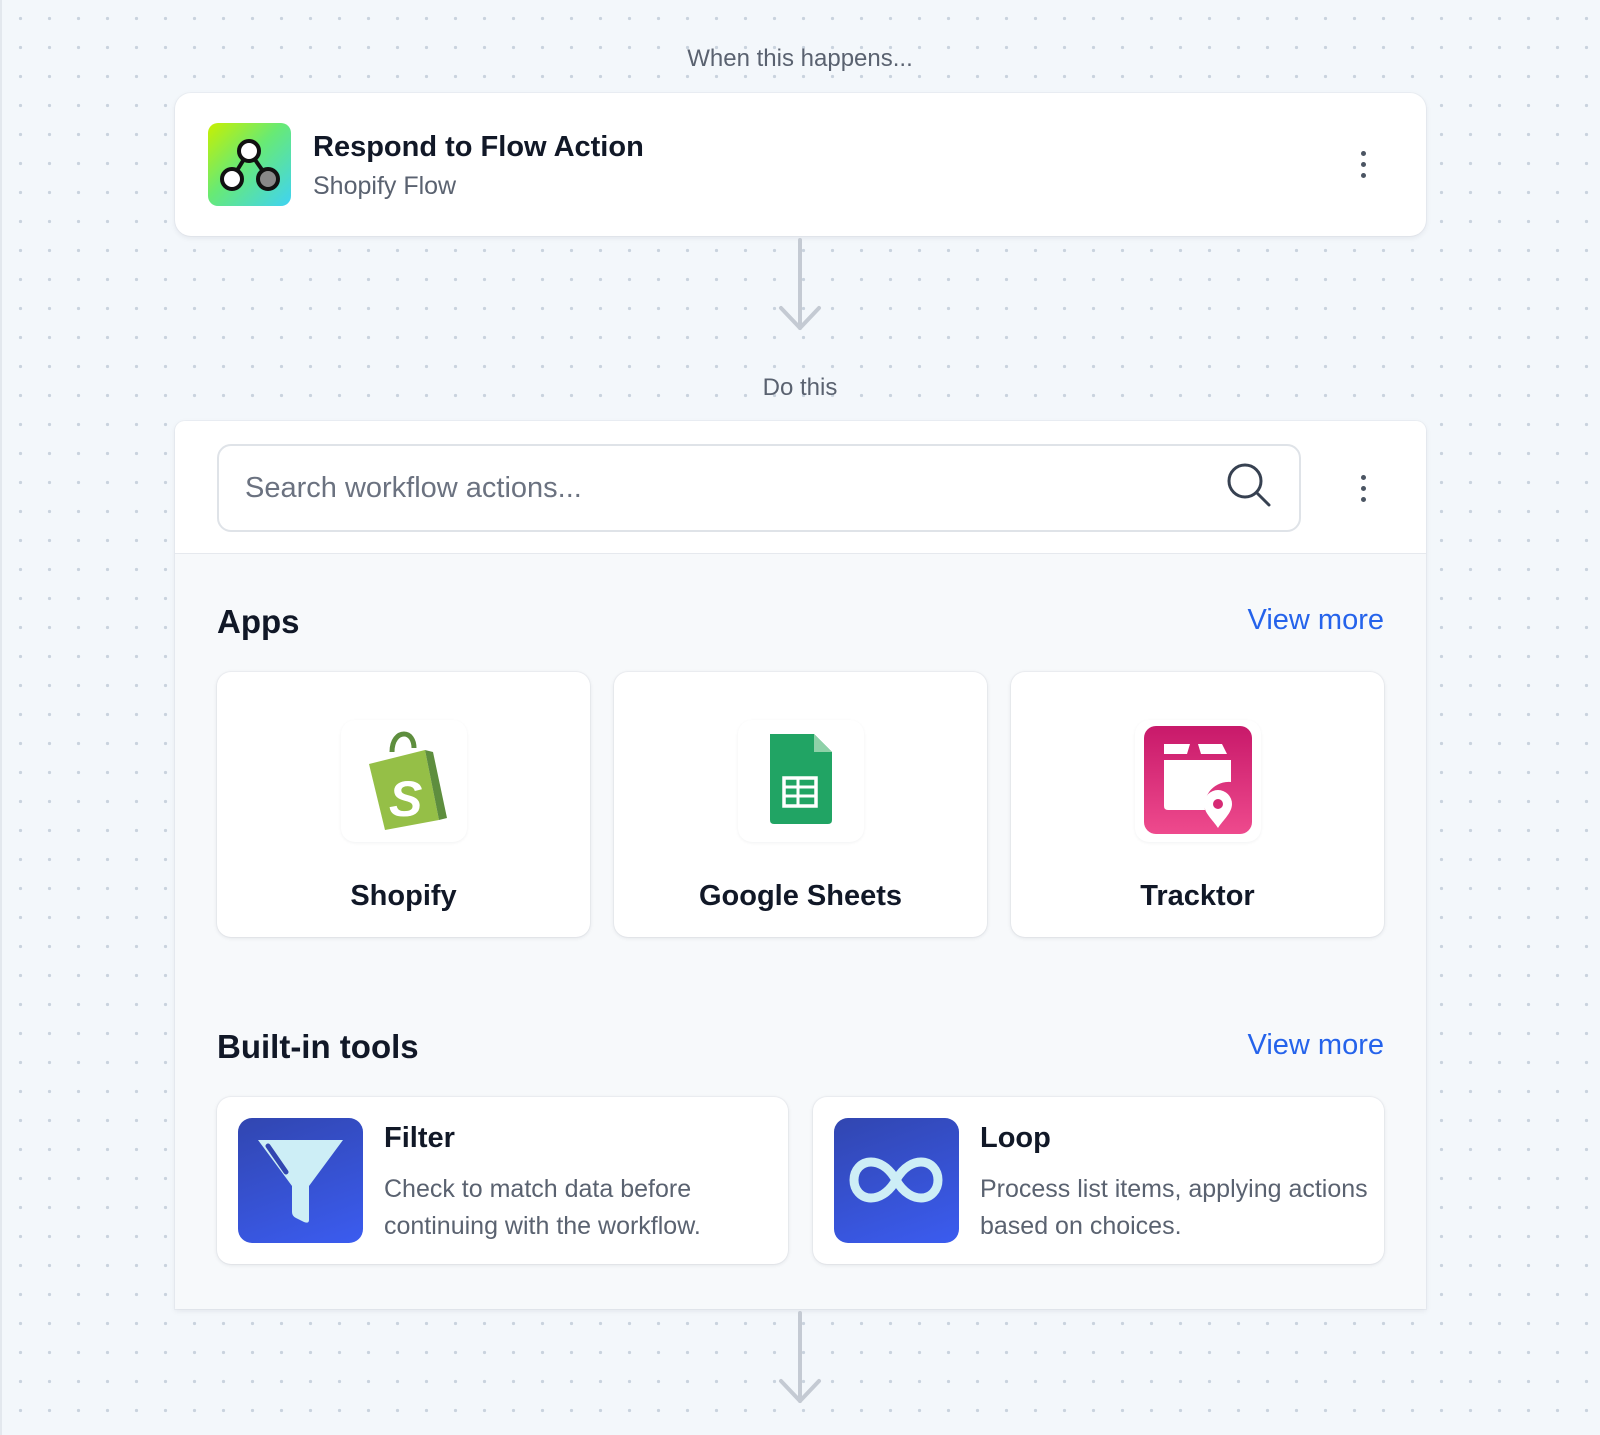 The height and width of the screenshot is (1435, 1600). What do you see at coordinates (300, 1180) in the screenshot?
I see `funnel-icon` at bounding box center [300, 1180].